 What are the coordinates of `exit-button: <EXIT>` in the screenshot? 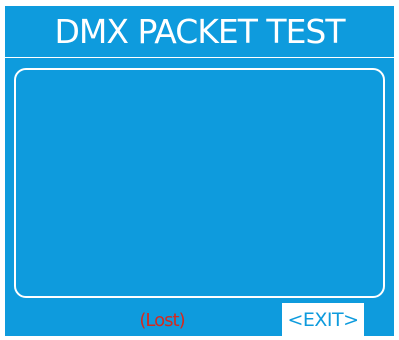 It's located at (323, 320).